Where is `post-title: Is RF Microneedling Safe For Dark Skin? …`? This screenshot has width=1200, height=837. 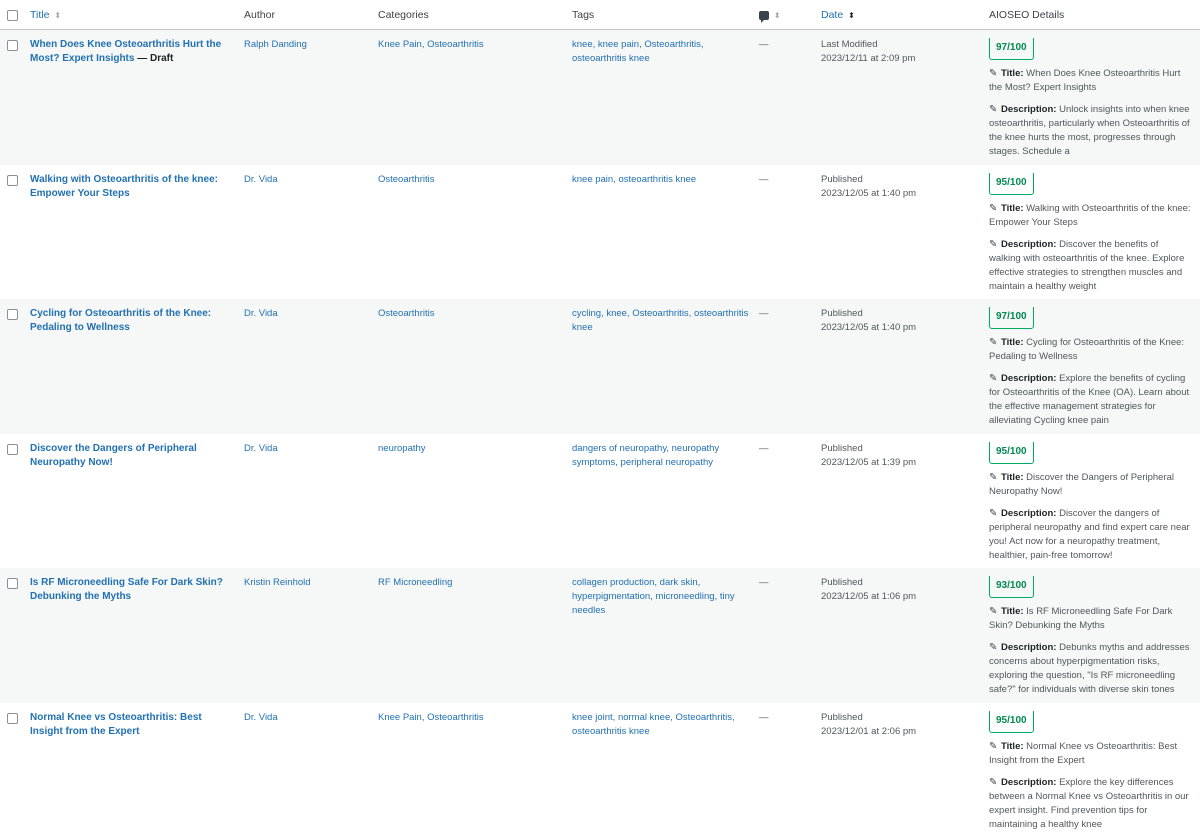 post-title: Is RF Microneedling Safe For Dark Skin? … is located at coordinates (126, 589).